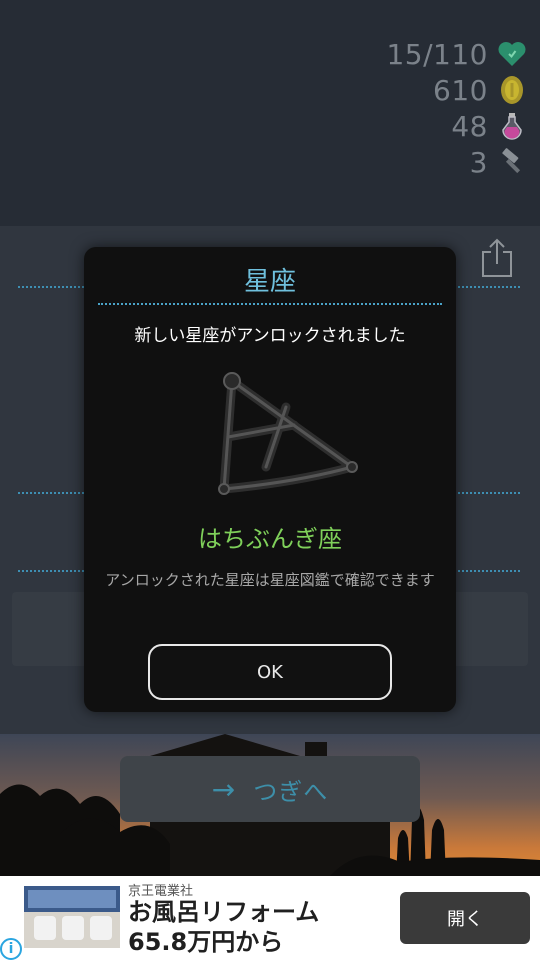 The image size is (540, 960). I want to click on sextant-constellation-icon, so click(282, 432).